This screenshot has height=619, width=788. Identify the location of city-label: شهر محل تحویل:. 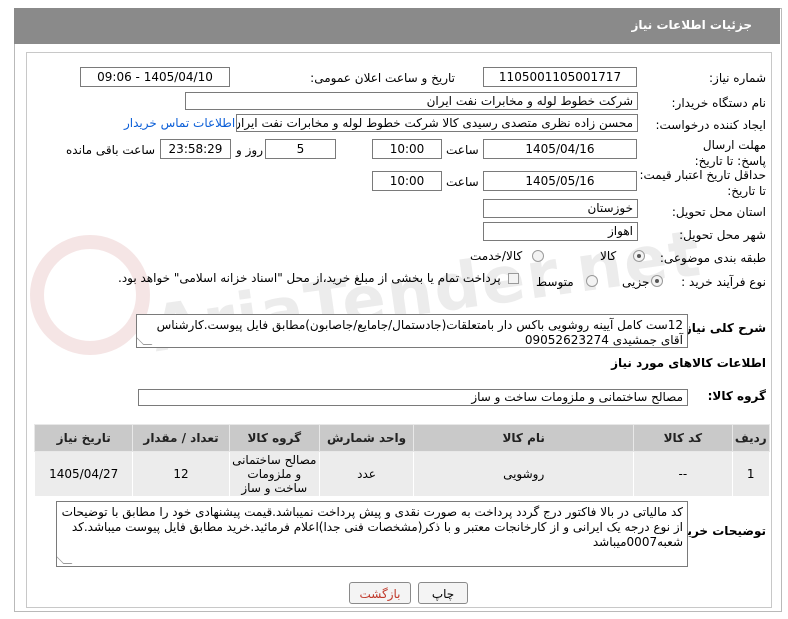
(722, 235).